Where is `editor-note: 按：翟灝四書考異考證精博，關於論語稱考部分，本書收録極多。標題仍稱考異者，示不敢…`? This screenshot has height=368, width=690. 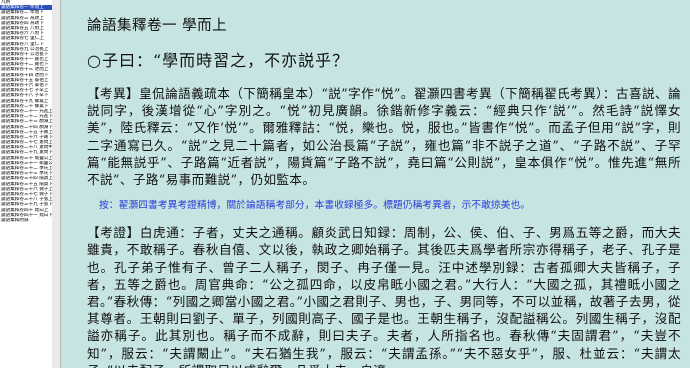
editor-note: 按：翟灝四書考異考證精博，關於論語稱考部分，本書收録極多。標題仍稱考異者，示不敢… is located at coordinates (315, 206).